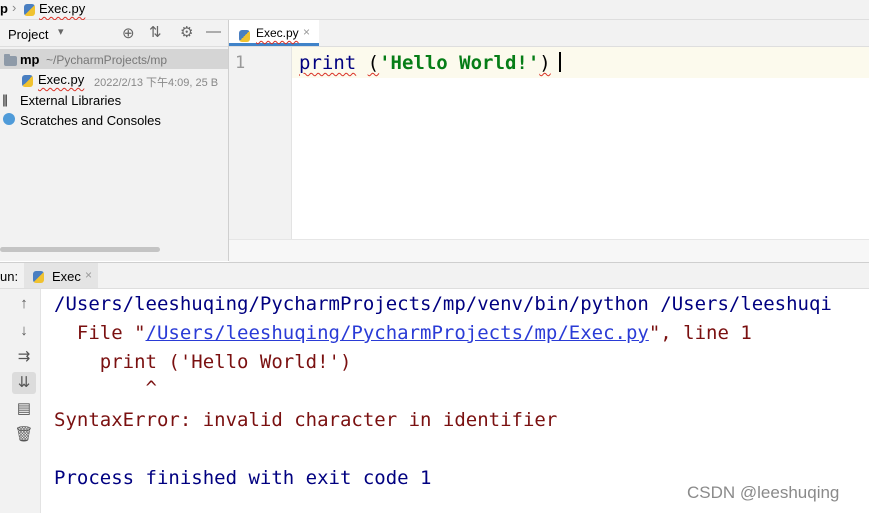 The height and width of the screenshot is (513, 869). I want to click on print-icon: ▤, so click(24, 409).